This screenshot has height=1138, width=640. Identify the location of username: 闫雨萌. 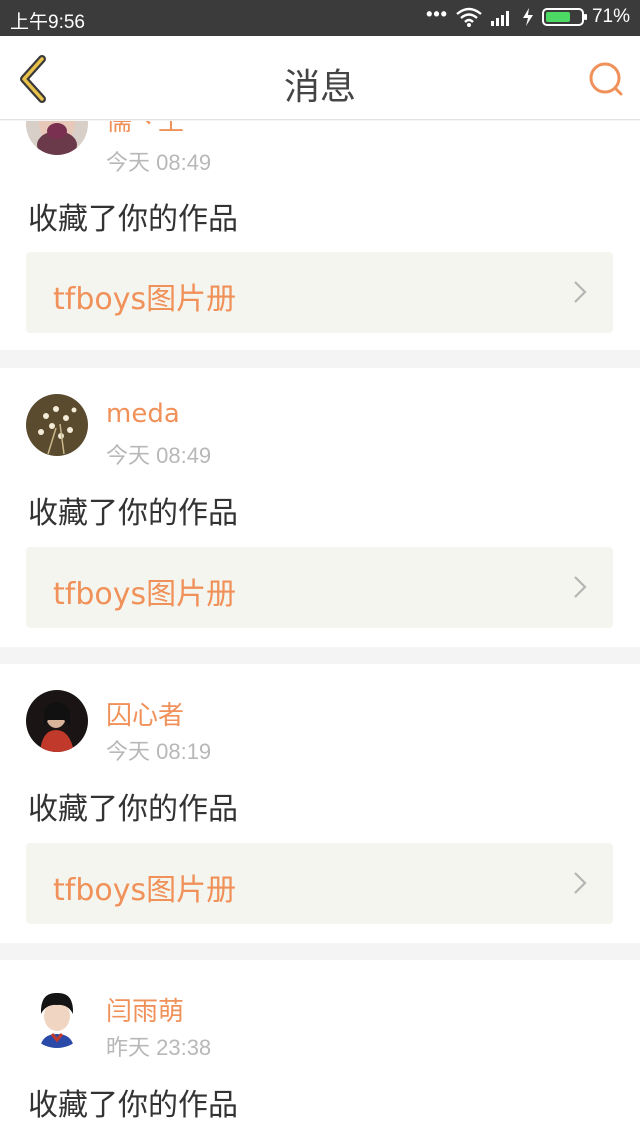
(145, 1009).